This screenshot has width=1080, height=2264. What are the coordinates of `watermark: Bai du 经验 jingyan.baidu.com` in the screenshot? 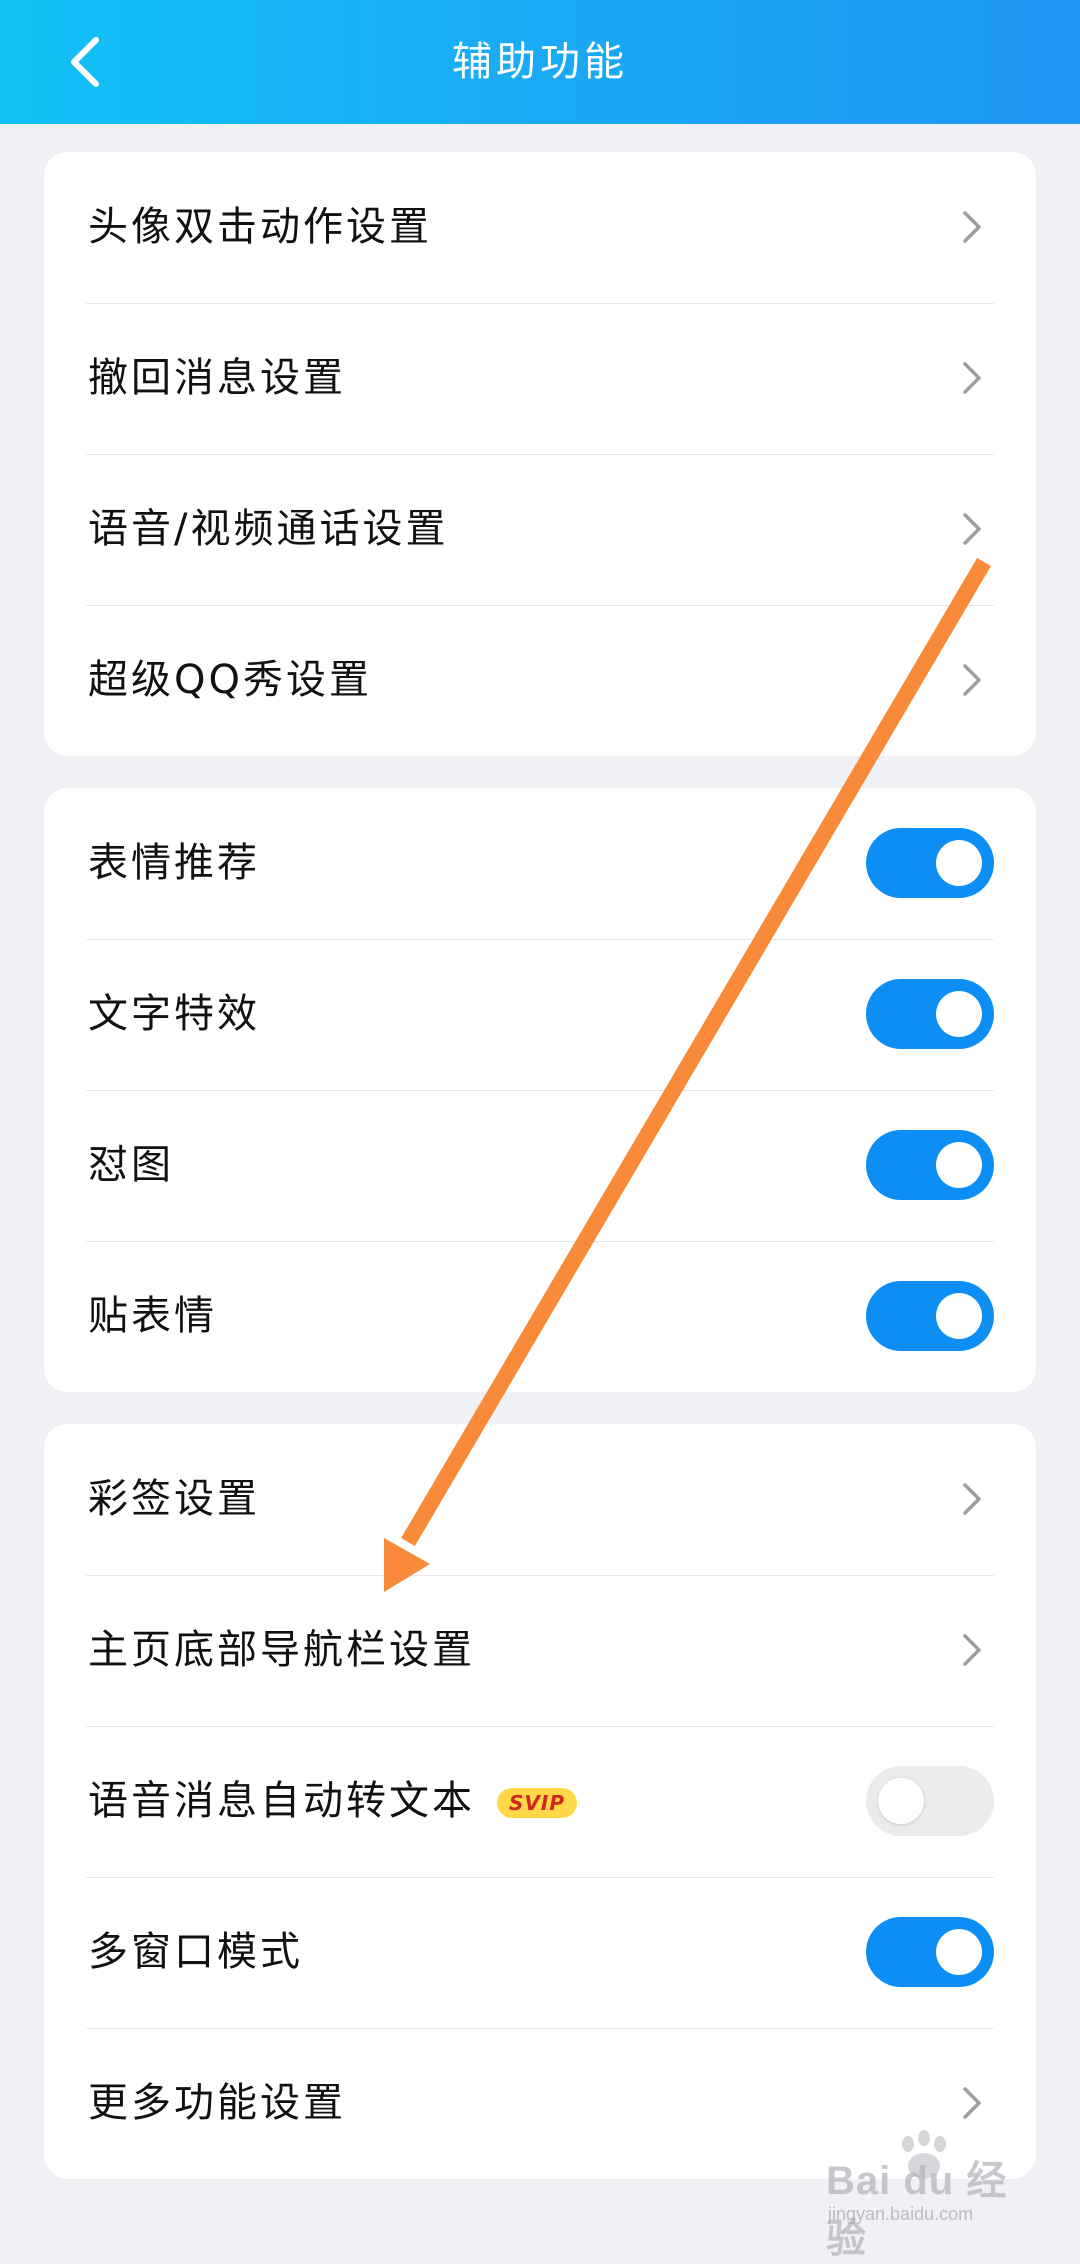 It's located at (936, 2195).